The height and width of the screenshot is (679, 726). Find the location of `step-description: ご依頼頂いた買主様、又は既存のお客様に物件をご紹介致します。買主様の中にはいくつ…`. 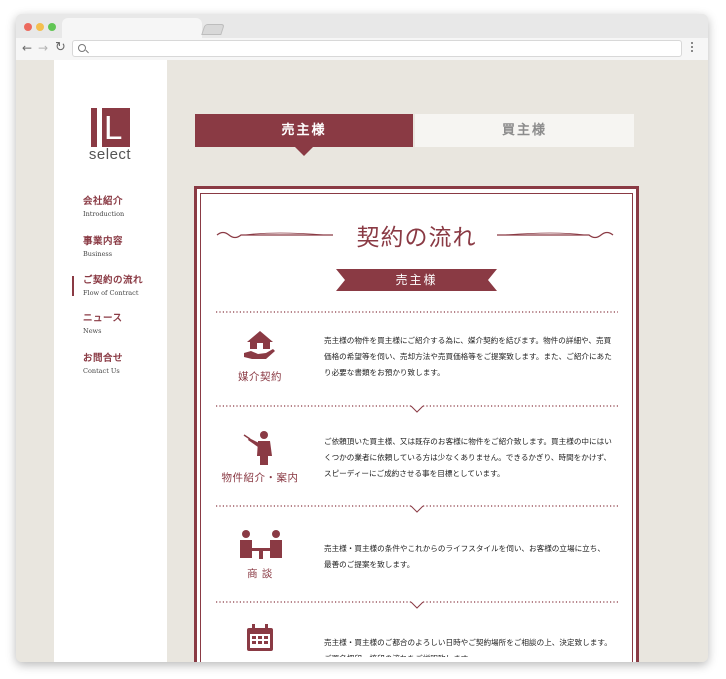

step-description: ご依頼頂いた買主様、又は既存のお客様に物件をご紹介致します。買主様の中にはいくつ… is located at coordinates (468, 457).